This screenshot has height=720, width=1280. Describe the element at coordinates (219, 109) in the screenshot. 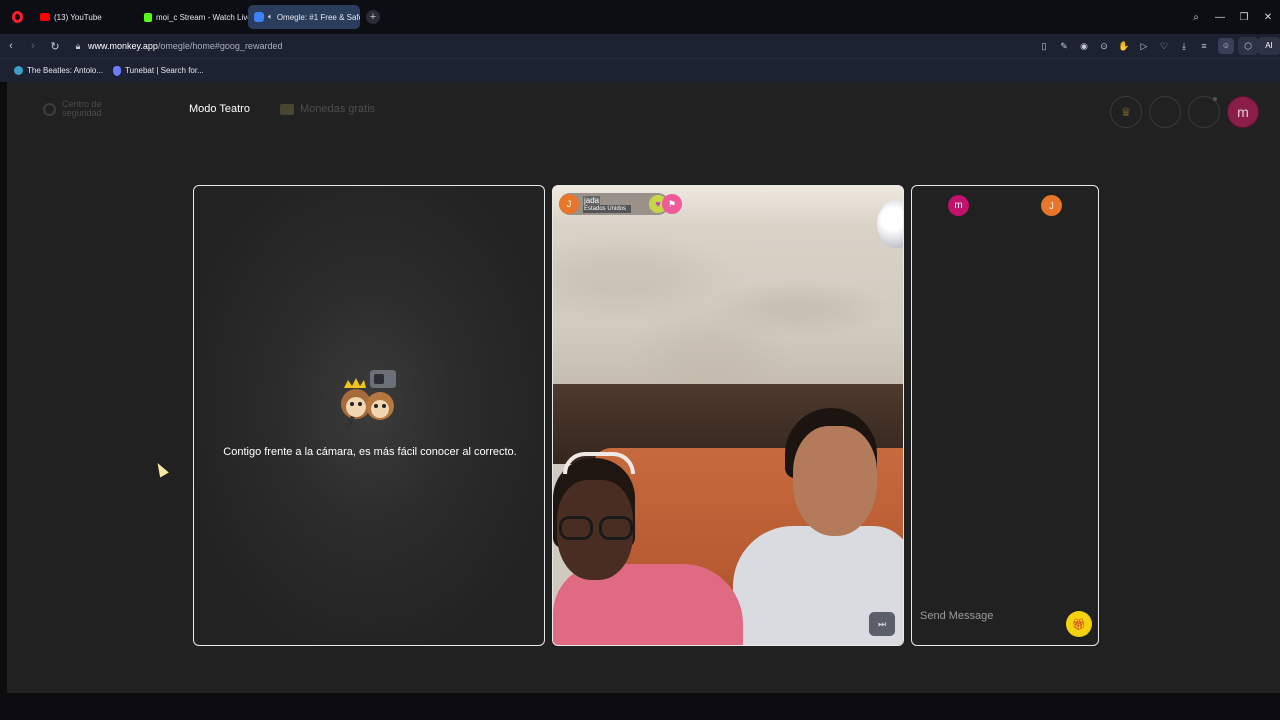

I see `theater-mode-link: Modo Teatro` at that location.